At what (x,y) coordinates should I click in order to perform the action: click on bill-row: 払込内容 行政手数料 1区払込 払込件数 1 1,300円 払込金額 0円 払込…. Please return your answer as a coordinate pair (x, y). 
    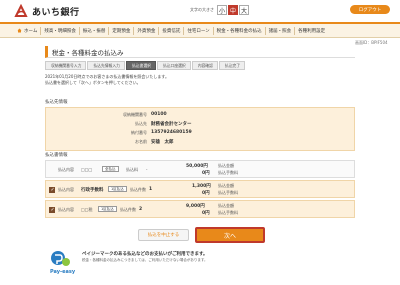
    Looking at the image, I should click on (200, 189).